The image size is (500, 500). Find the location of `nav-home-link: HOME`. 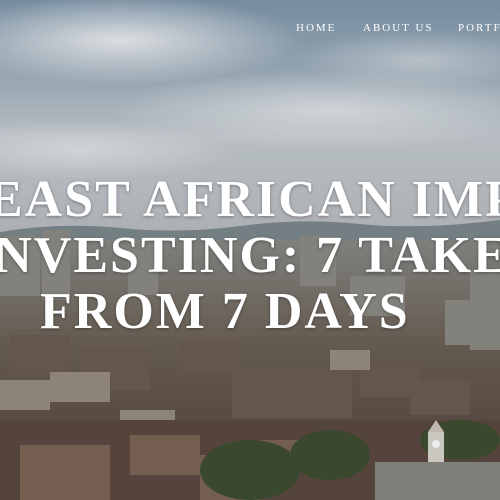

nav-home-link: HOME is located at coordinates (316, 28).